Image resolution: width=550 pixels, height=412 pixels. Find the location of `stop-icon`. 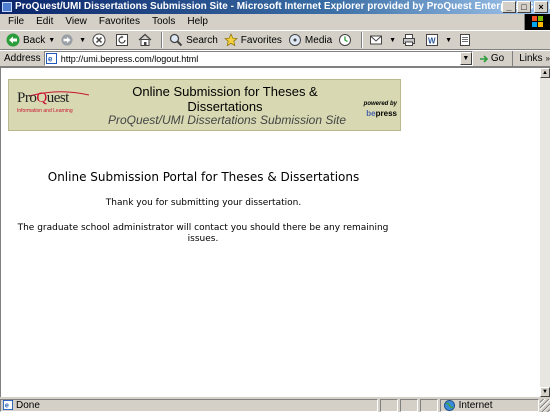

stop-icon is located at coordinates (99, 40).